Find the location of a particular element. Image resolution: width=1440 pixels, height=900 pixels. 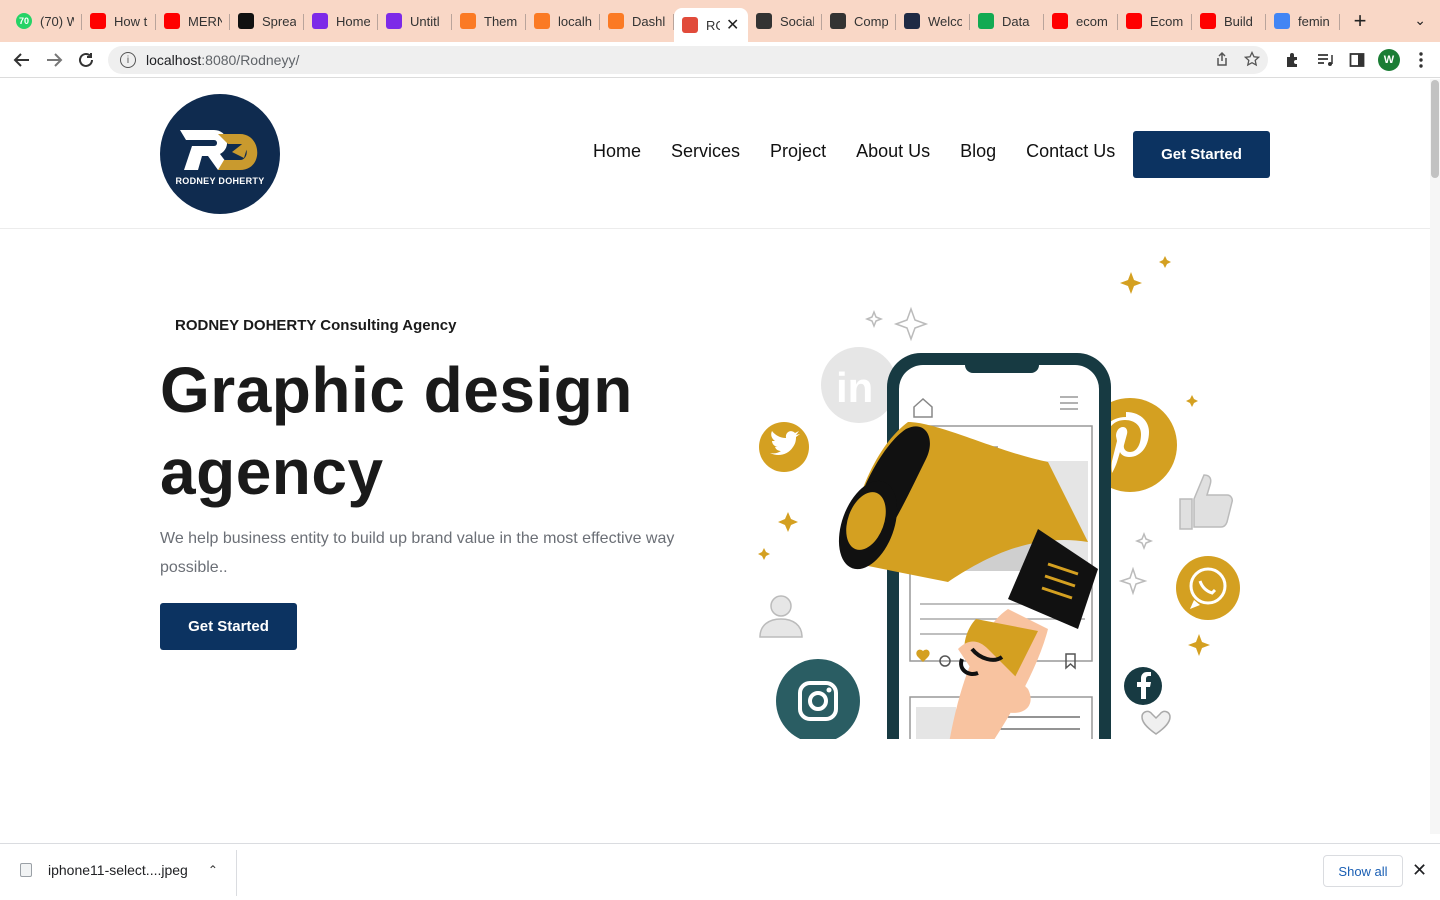

download-bar: iphone11-select....jpeg ⌃ Show all ✕ is located at coordinates (720, 871).